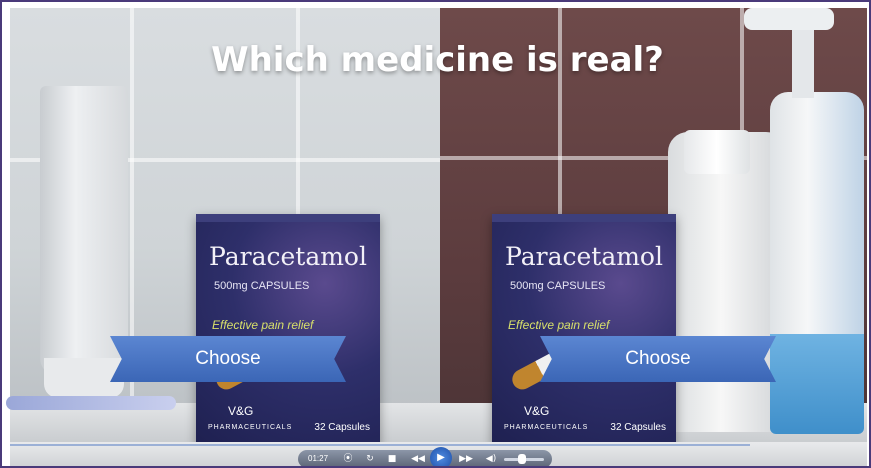  I want to click on pump-head, so click(789, 19).